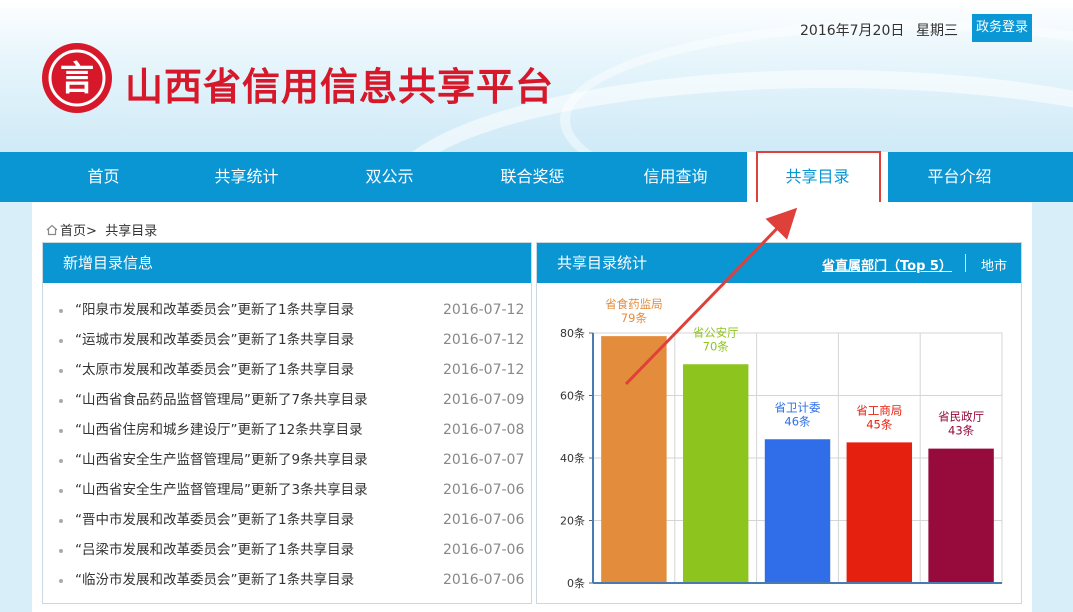  Describe the element at coordinates (602, 263) in the screenshot. I see `catalog-stats-title: 共享目录统计` at that location.